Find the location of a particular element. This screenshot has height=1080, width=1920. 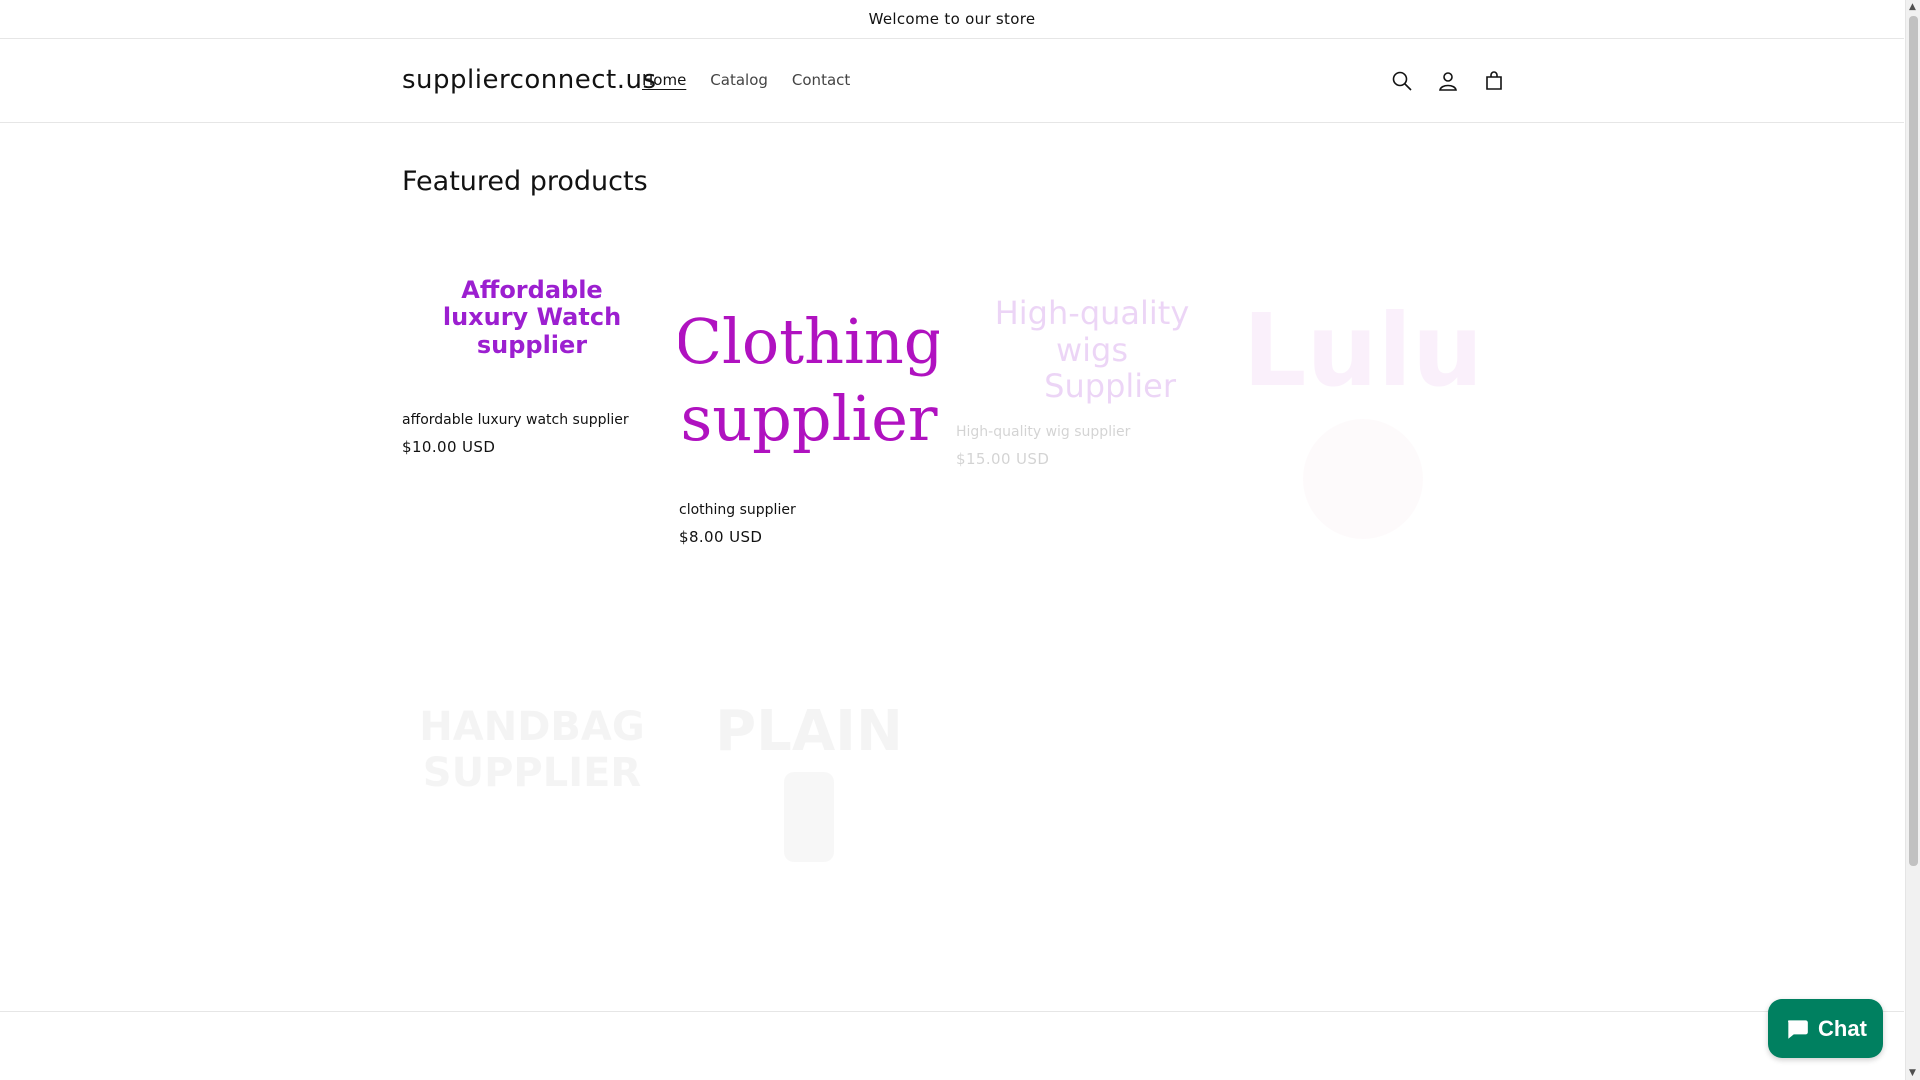

product-image-text: High-quality wigs is located at coordinates (1092, 331).